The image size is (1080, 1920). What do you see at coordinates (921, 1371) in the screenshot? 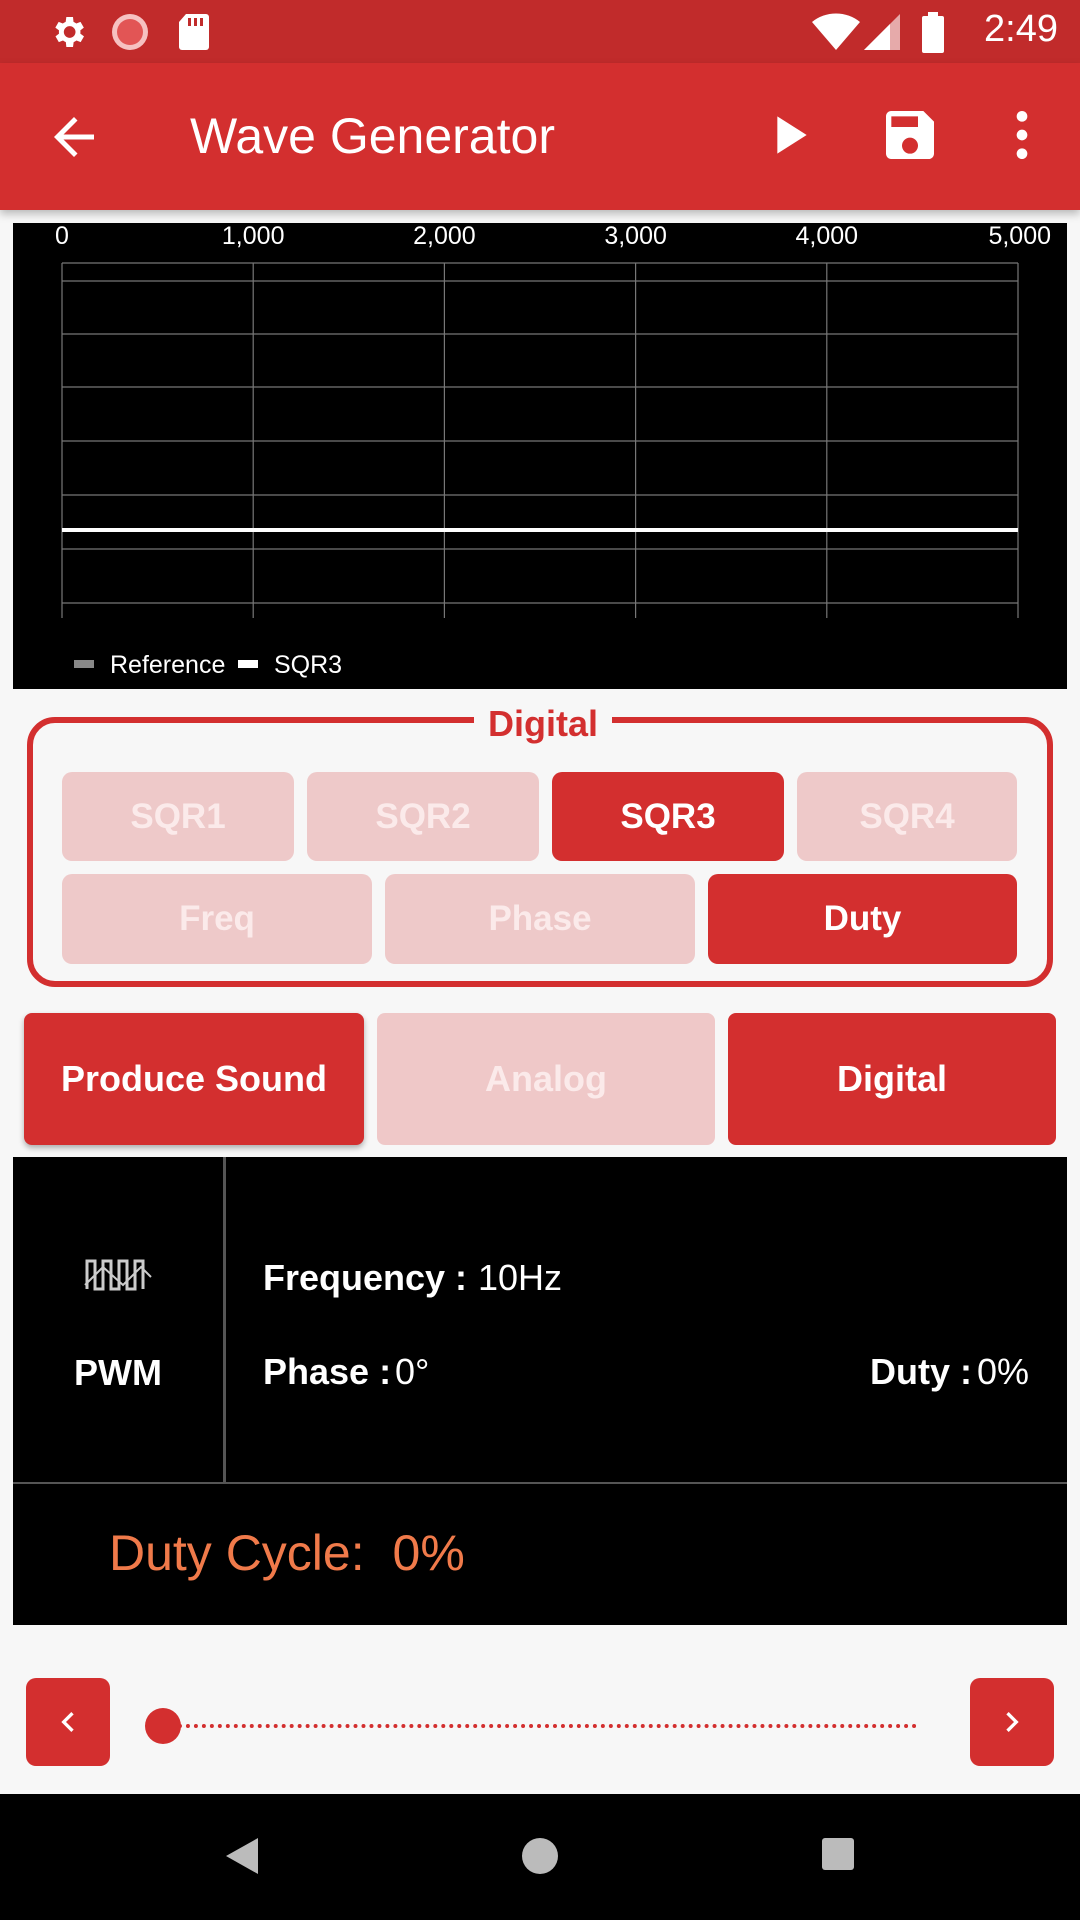
I see `duty-label: Duty :` at bounding box center [921, 1371].